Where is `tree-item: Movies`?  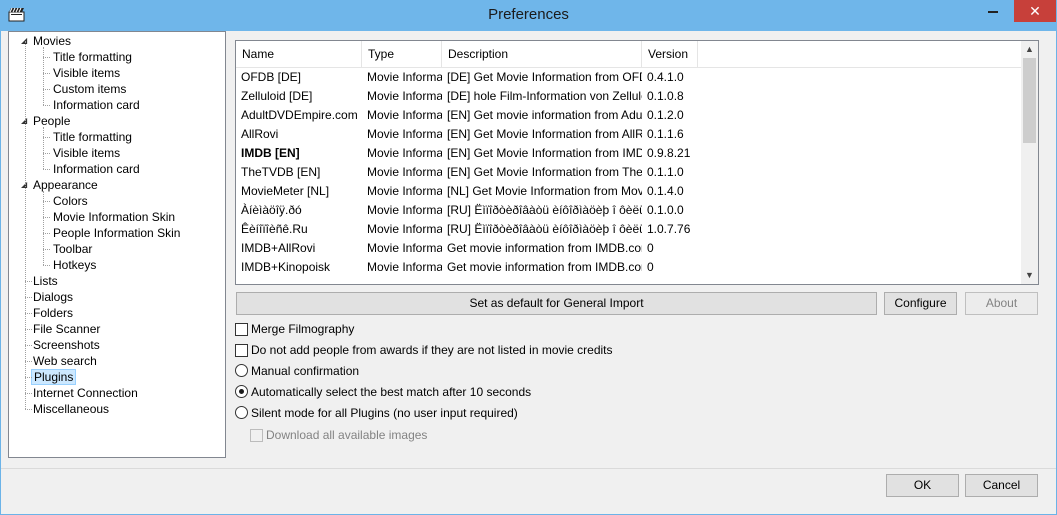 tree-item: Movies is located at coordinates (52, 41).